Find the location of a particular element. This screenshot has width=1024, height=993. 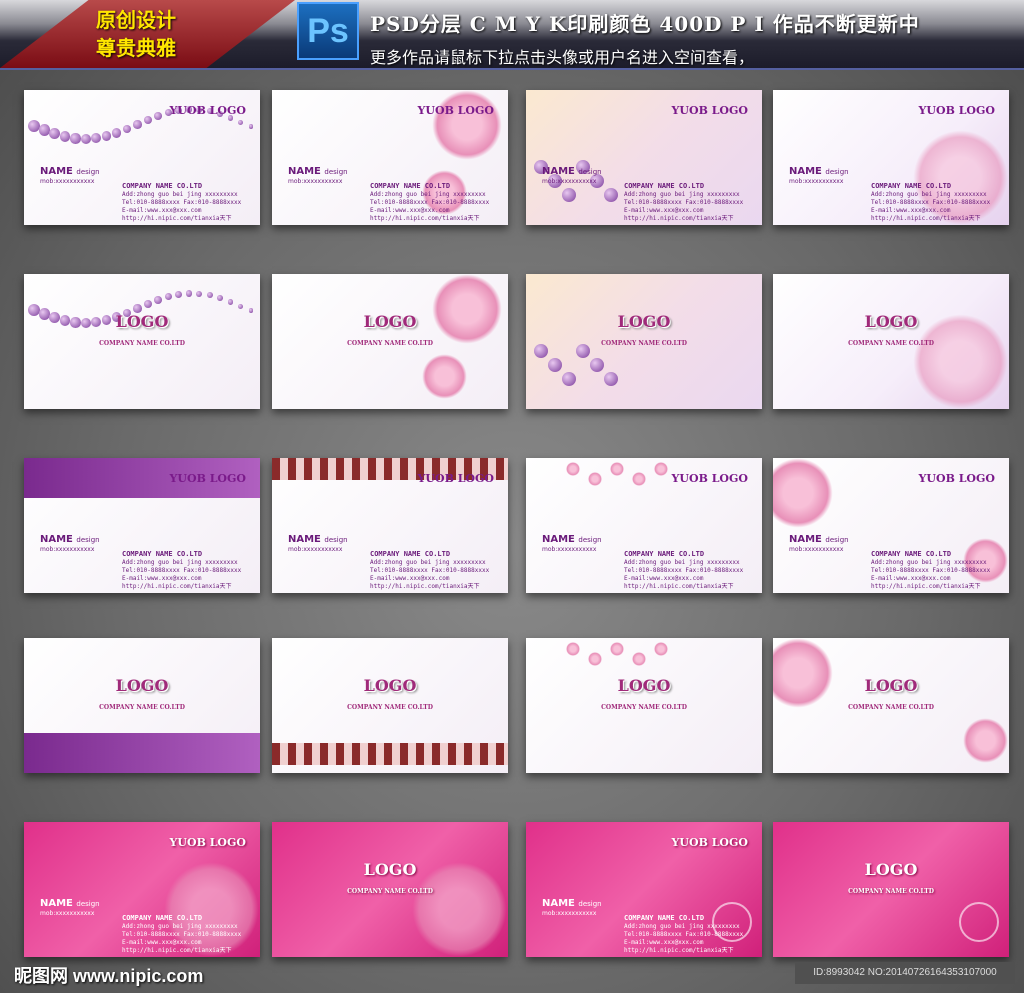

subheadline: 更多作品请鼠标下拉点击头像或用户名进入空间查看， is located at coordinates (562, 57).